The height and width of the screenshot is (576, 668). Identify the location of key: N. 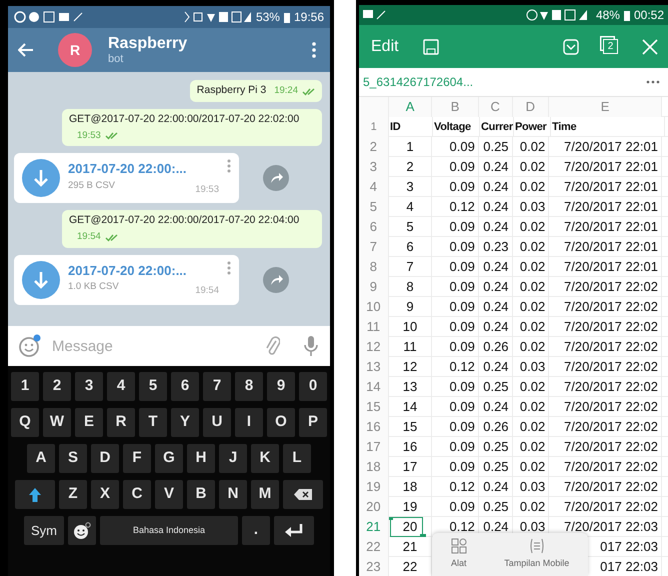
(233, 494).